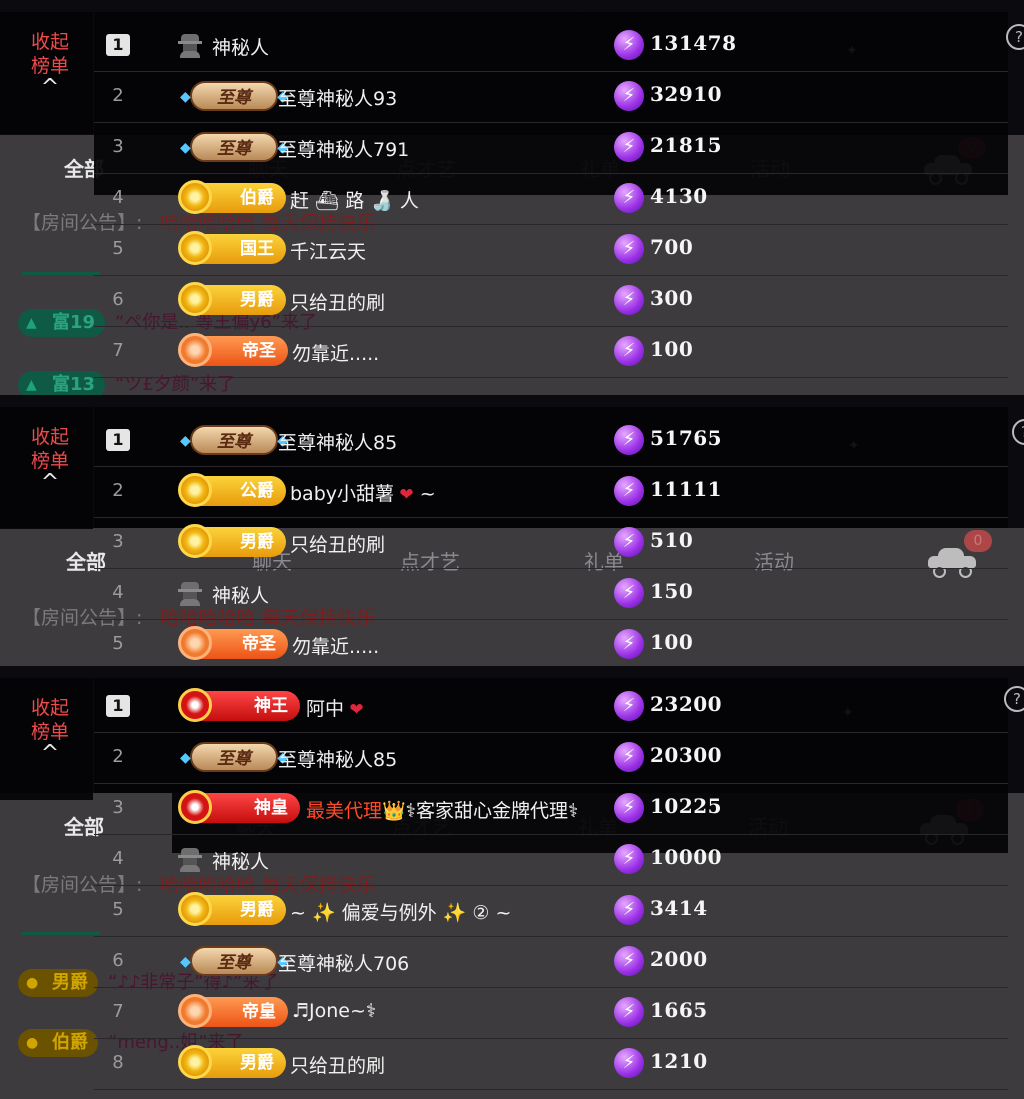 This screenshot has height=1099, width=1024. What do you see at coordinates (672, 591) in the screenshot?
I see `contribution-score: 150` at bounding box center [672, 591].